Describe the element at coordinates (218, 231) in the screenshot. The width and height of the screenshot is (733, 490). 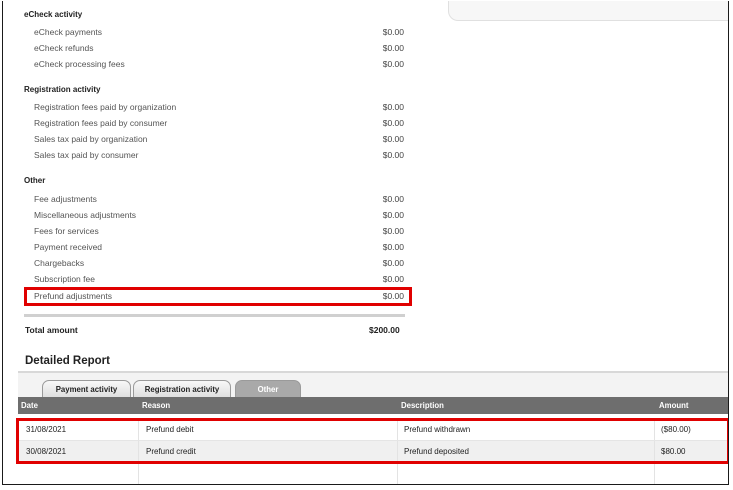
I see `summary-row-fees-for-services: Fees for services $0.00` at that location.